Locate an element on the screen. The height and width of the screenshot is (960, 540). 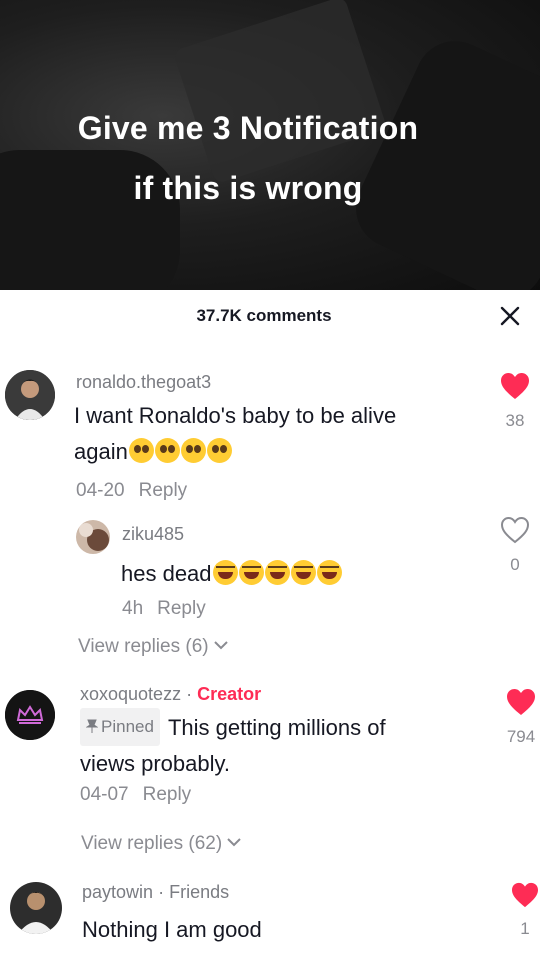
view-replies-button: View replies (62) is located at coordinates (161, 844).